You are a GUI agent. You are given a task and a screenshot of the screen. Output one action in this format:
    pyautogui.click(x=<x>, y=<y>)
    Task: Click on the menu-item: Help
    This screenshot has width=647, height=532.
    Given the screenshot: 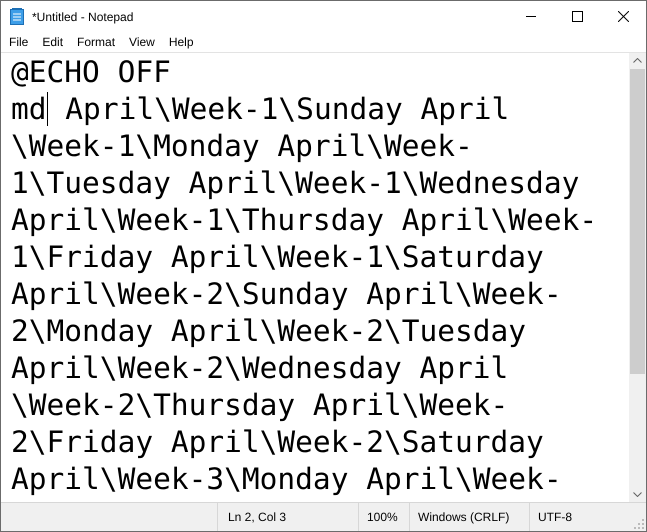 What is the action you would take?
    pyautogui.click(x=181, y=42)
    